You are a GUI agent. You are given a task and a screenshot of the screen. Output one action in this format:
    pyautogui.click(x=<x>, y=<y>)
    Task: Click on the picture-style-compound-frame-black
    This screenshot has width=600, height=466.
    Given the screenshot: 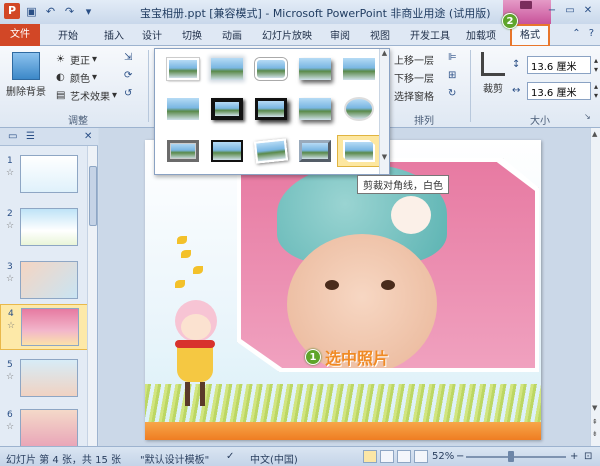 What is the action you would take?
    pyautogui.click(x=183, y=151)
    